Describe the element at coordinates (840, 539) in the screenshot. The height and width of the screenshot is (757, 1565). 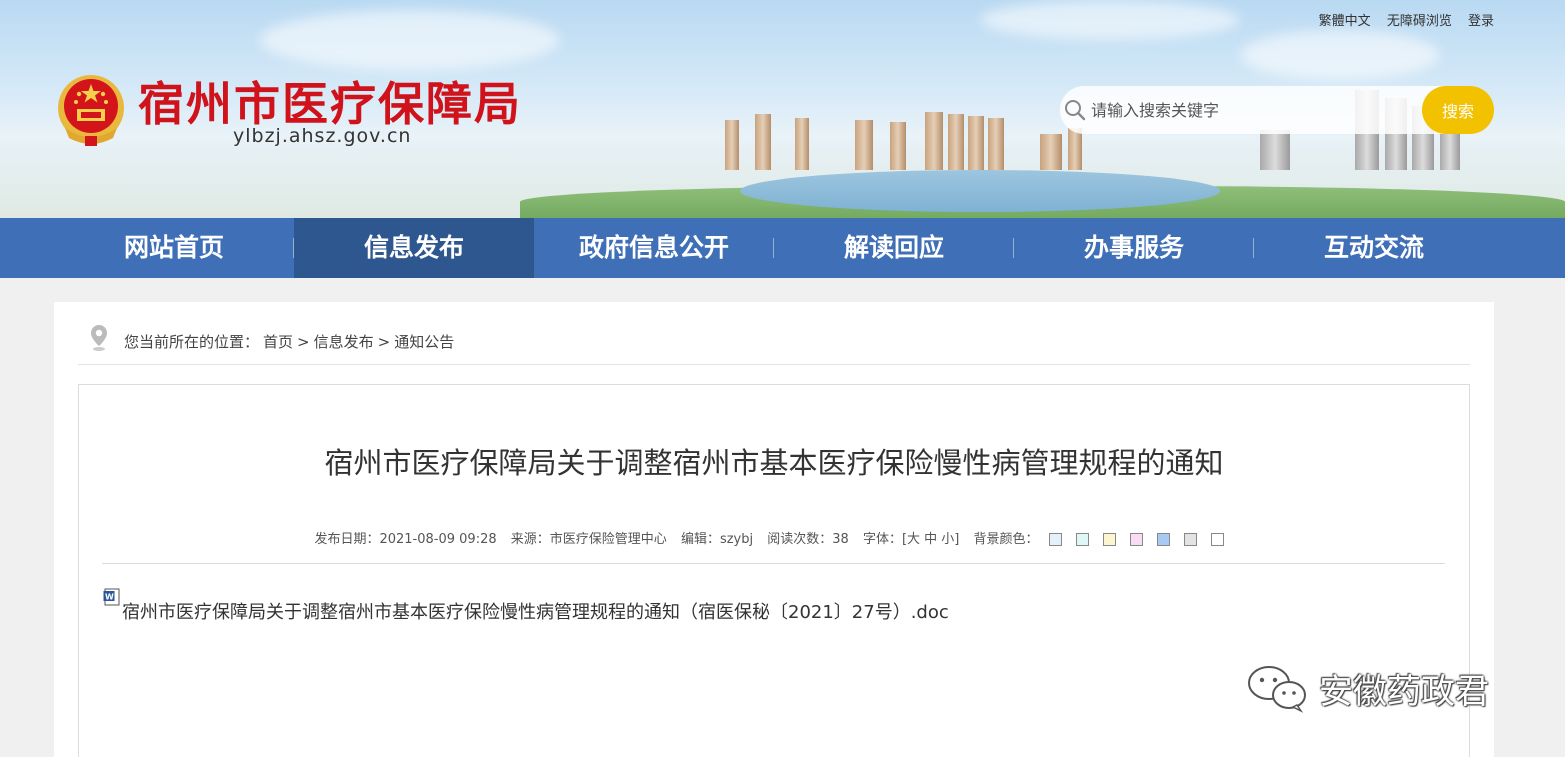
I see `meta-views-value: 38` at that location.